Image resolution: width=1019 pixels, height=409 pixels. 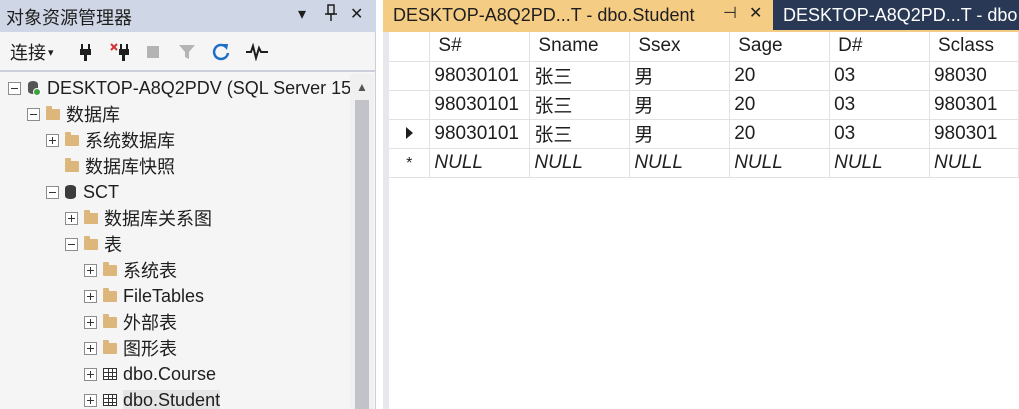 What do you see at coordinates (153, 52) in the screenshot?
I see `stop-icon` at bounding box center [153, 52].